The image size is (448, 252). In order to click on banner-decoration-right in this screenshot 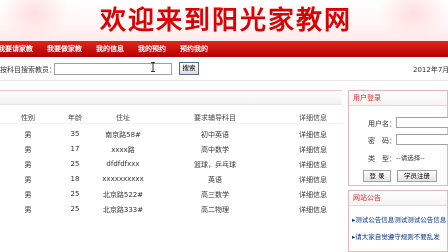, I will do `click(413, 20)`.